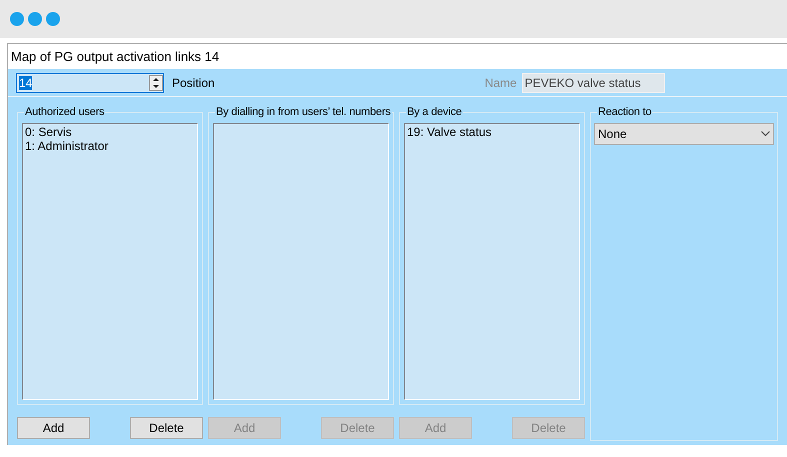 Image resolution: width=787 pixels, height=457 pixels. Describe the element at coordinates (303, 112) in the screenshot. I see `group-title: By dialling in from users’ tel. numbers` at that location.